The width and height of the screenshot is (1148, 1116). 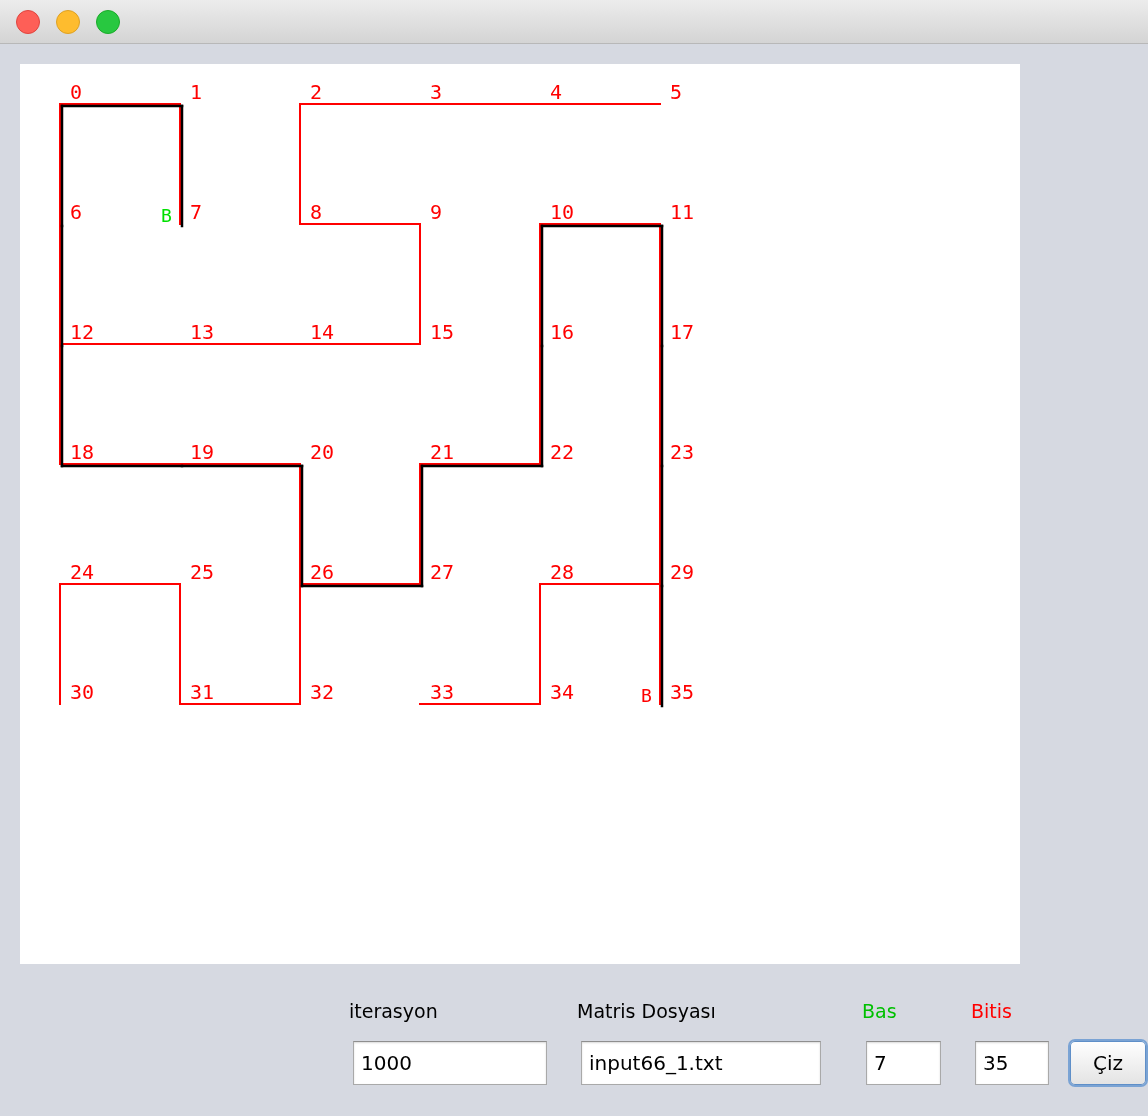 What do you see at coordinates (450, 1063) in the screenshot?
I see `input-field: 1000` at bounding box center [450, 1063].